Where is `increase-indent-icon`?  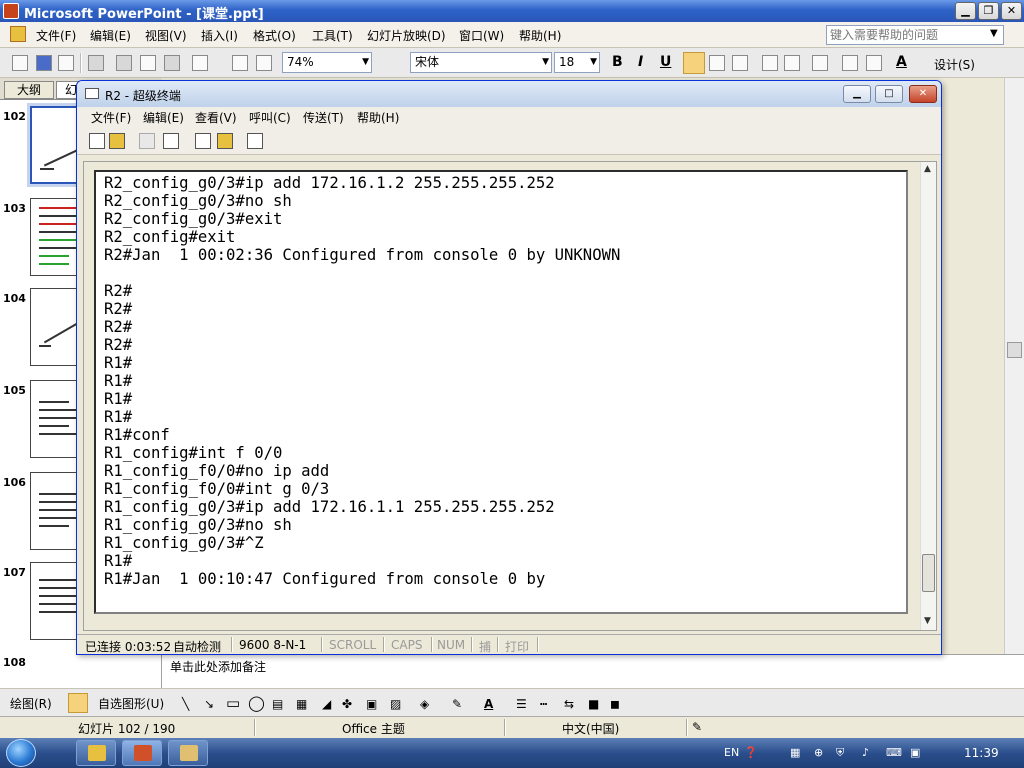 increase-indent-icon is located at coordinates (874, 63).